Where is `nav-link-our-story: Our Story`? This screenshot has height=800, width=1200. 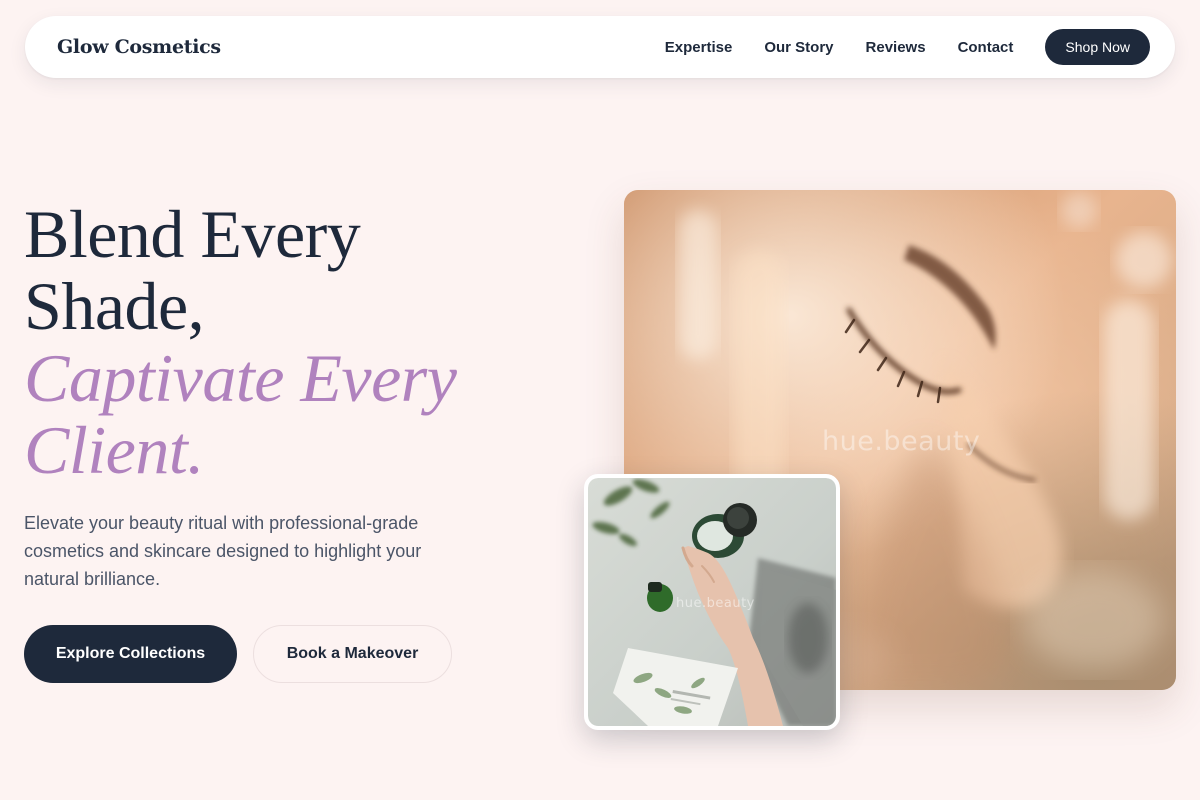
nav-link-our-story: Our Story is located at coordinates (798, 47).